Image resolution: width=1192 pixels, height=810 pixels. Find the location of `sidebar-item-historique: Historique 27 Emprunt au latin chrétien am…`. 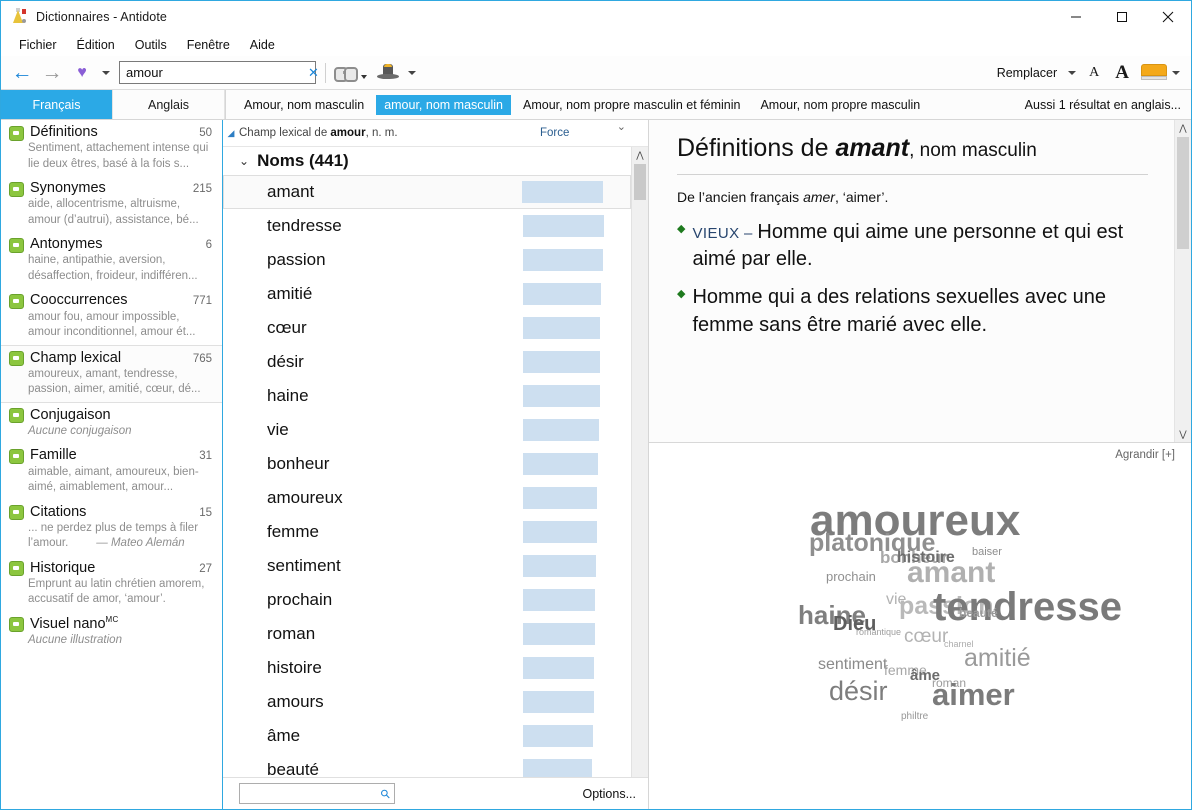

sidebar-item-historique: Historique 27 Emprunt au latin chrétien am… is located at coordinates (111, 584).